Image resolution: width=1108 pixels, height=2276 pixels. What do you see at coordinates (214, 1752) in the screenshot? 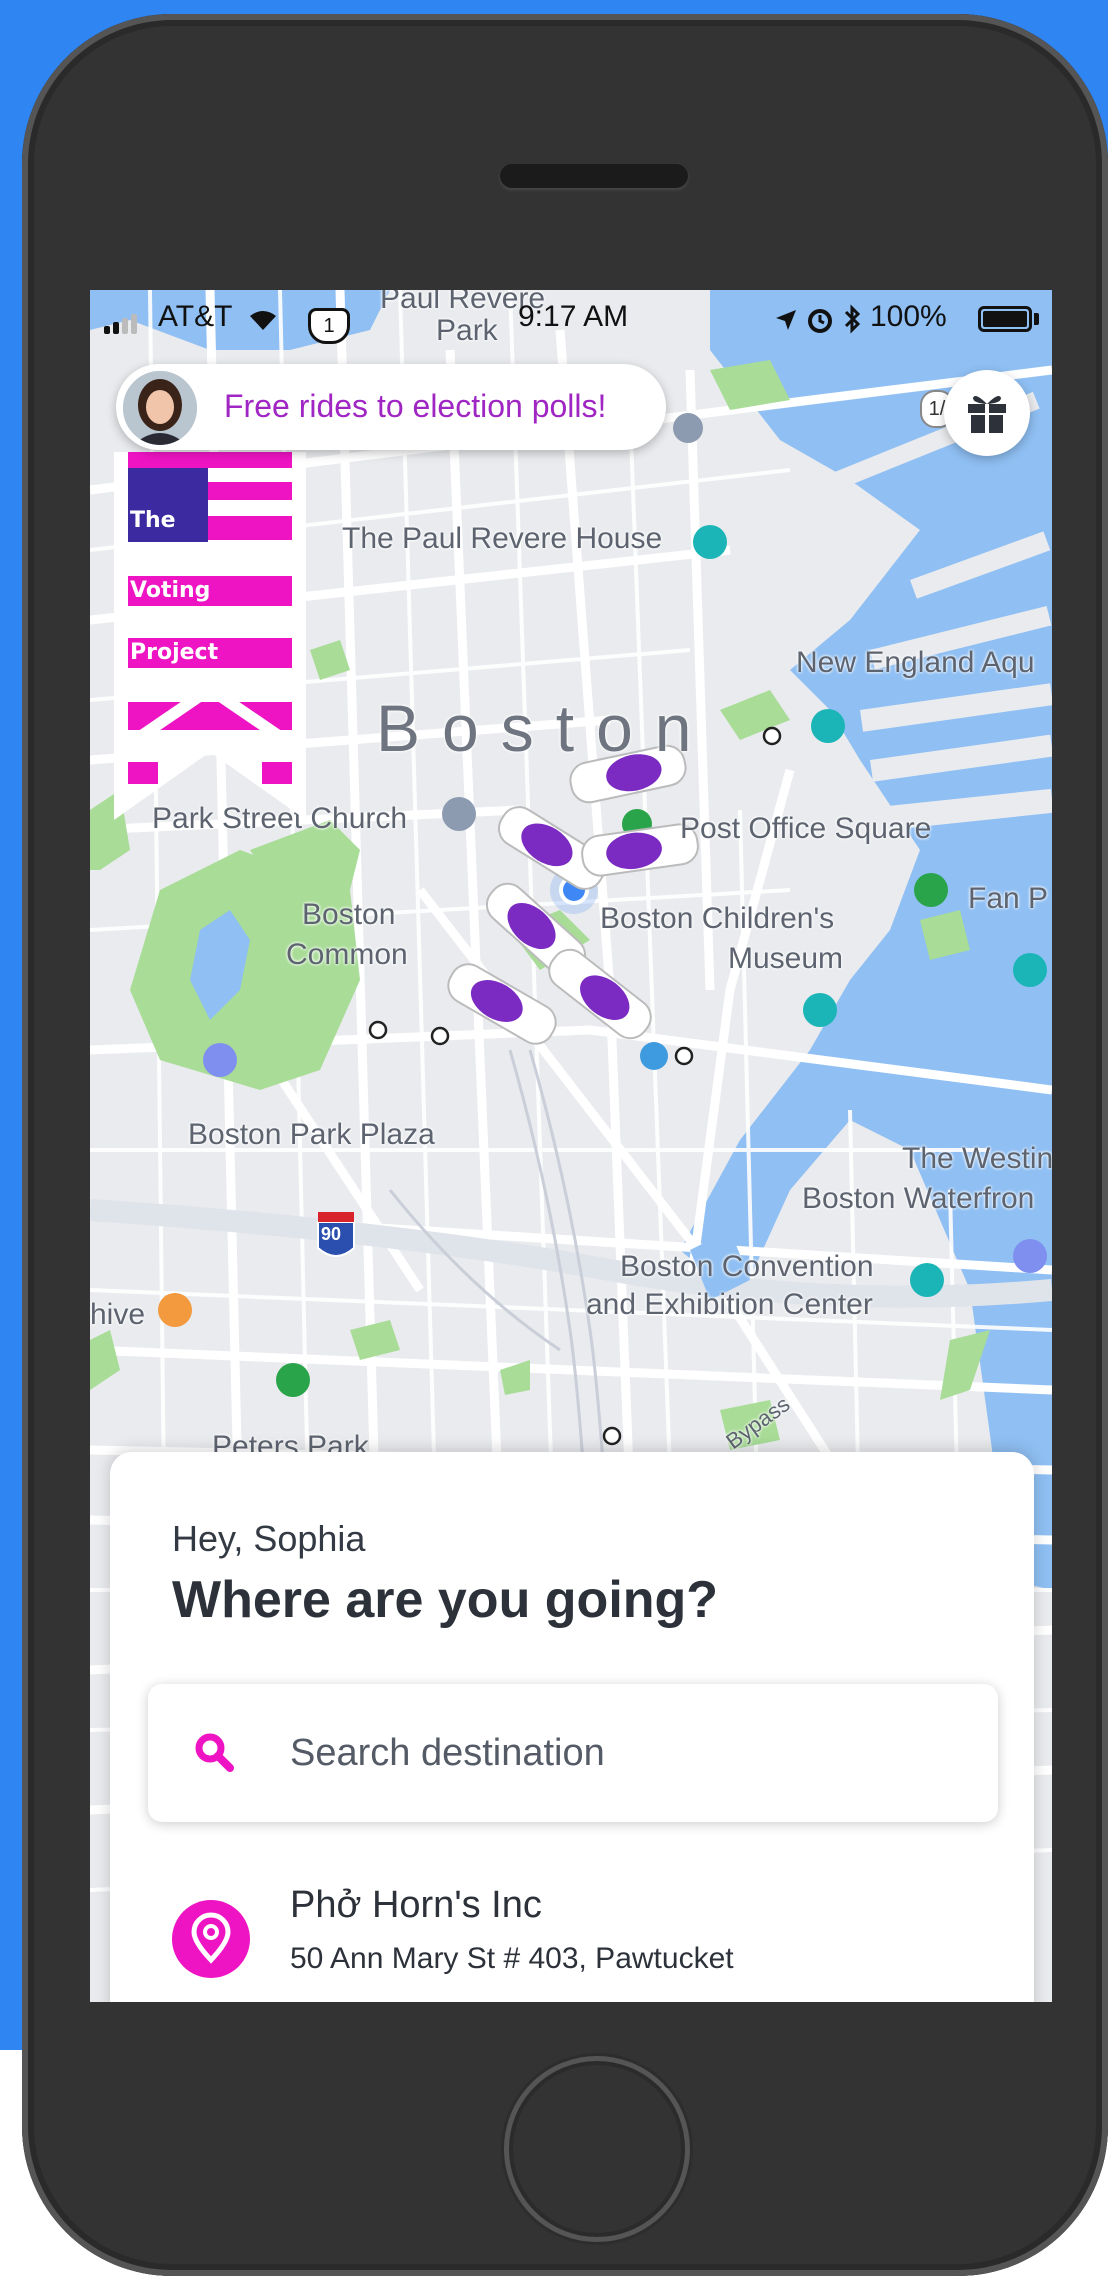
I see `search-icon` at bounding box center [214, 1752].